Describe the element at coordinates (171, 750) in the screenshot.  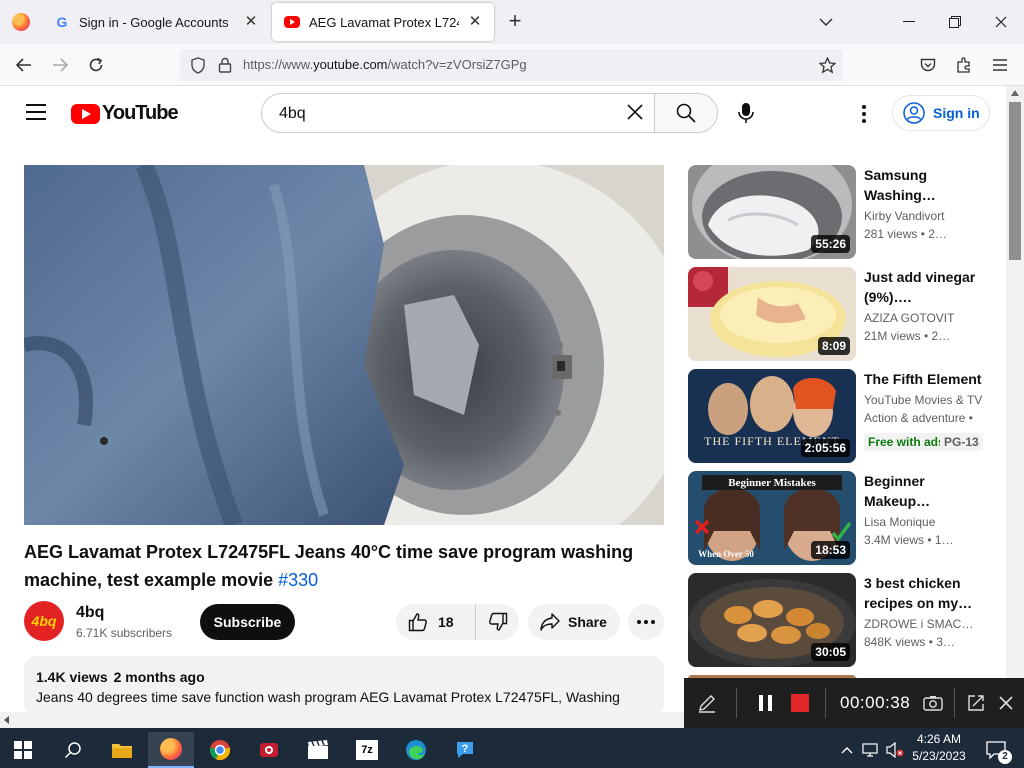
I see `firefox-taskbar-icon` at that location.